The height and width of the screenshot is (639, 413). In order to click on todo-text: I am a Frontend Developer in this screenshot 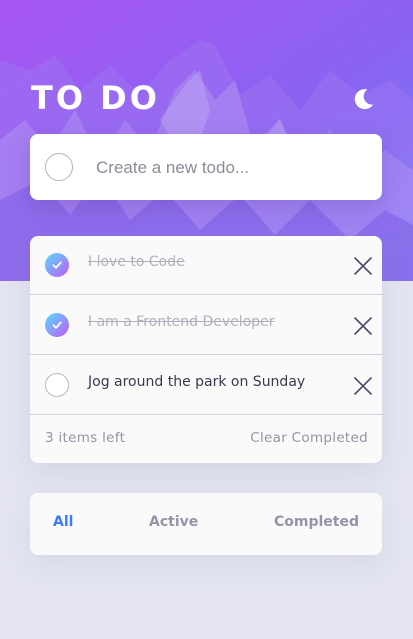, I will do `click(181, 322)`.